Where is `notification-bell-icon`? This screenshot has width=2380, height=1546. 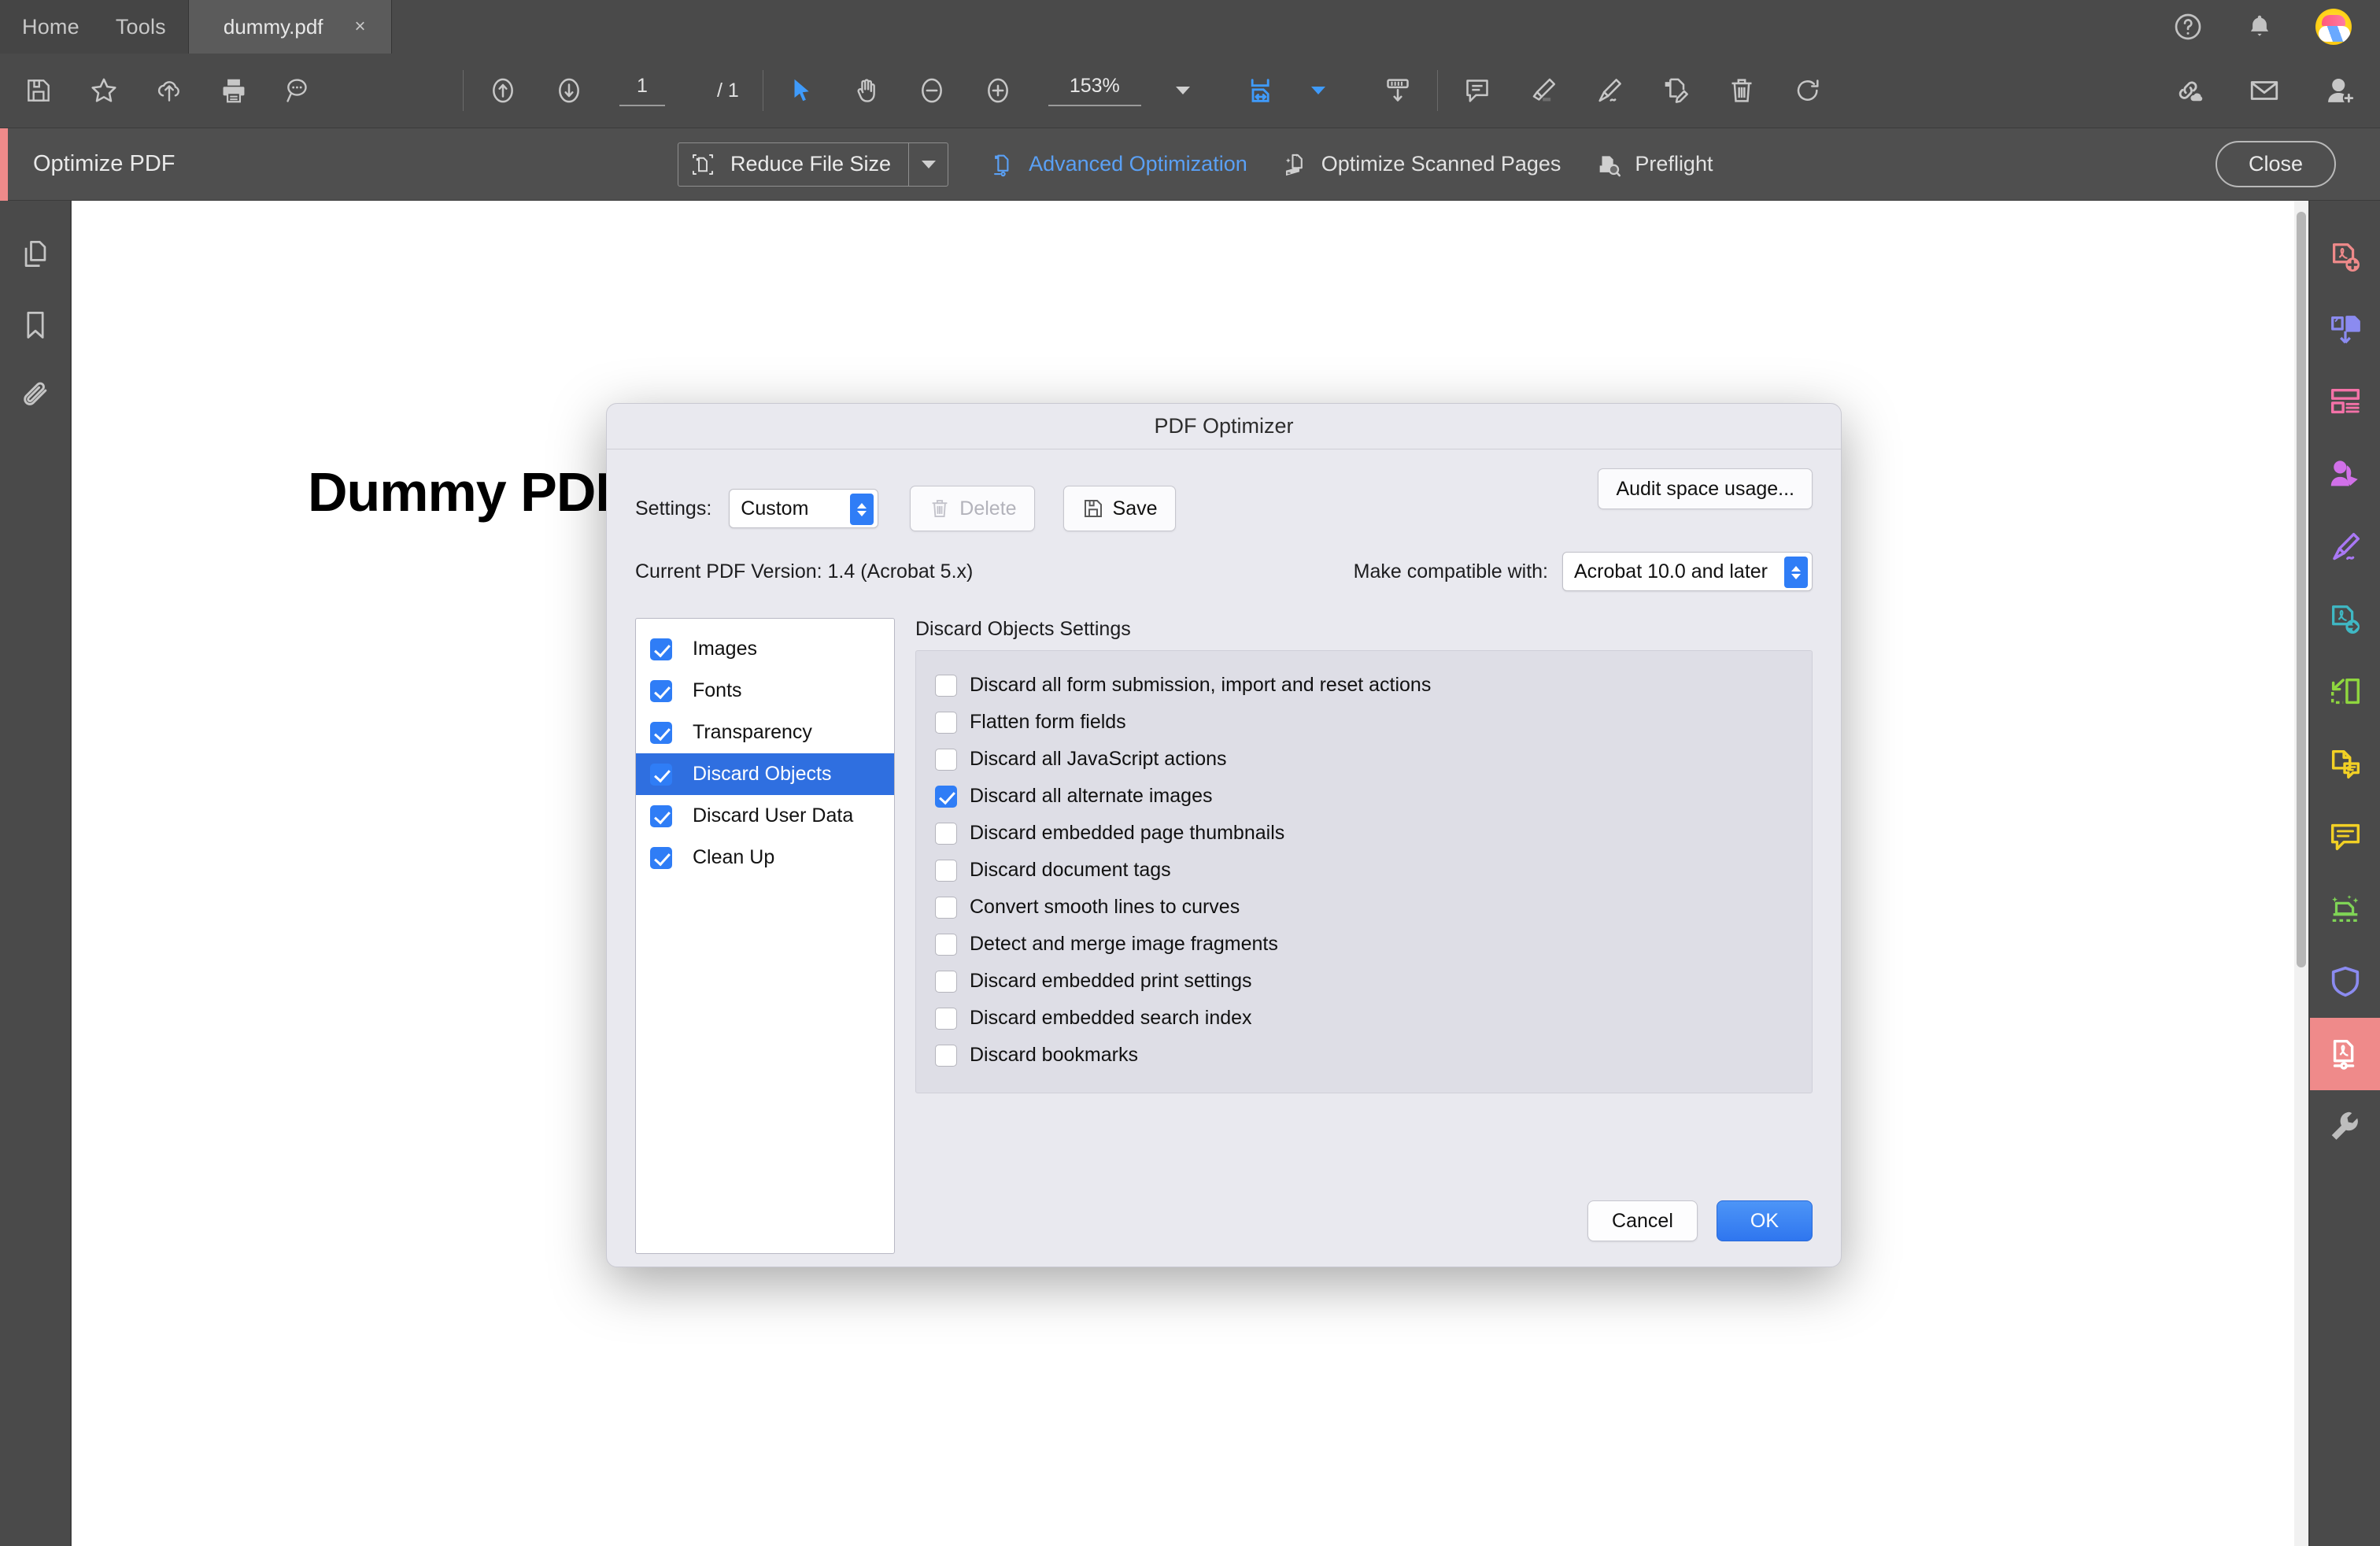 notification-bell-icon is located at coordinates (2260, 27).